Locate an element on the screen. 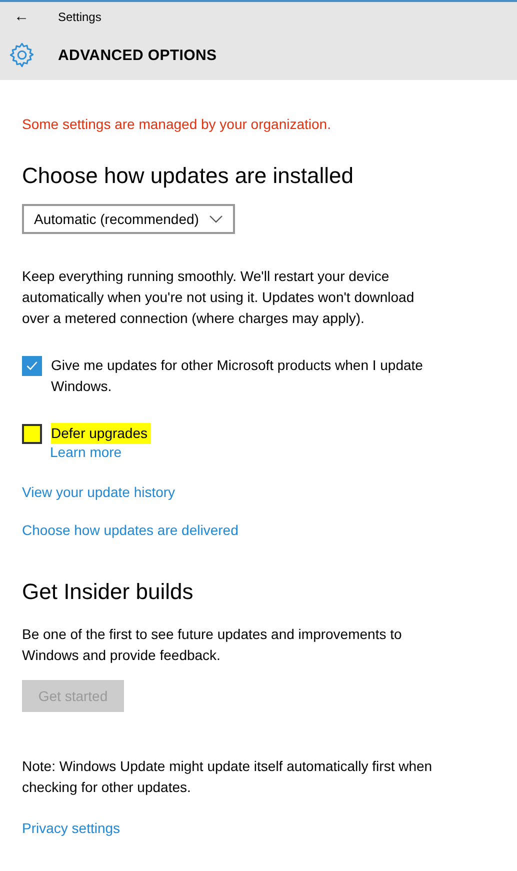 The image size is (517, 871). checkbox-label: Give me updates for other Microsoft products when I update Windows. is located at coordinates (237, 376).